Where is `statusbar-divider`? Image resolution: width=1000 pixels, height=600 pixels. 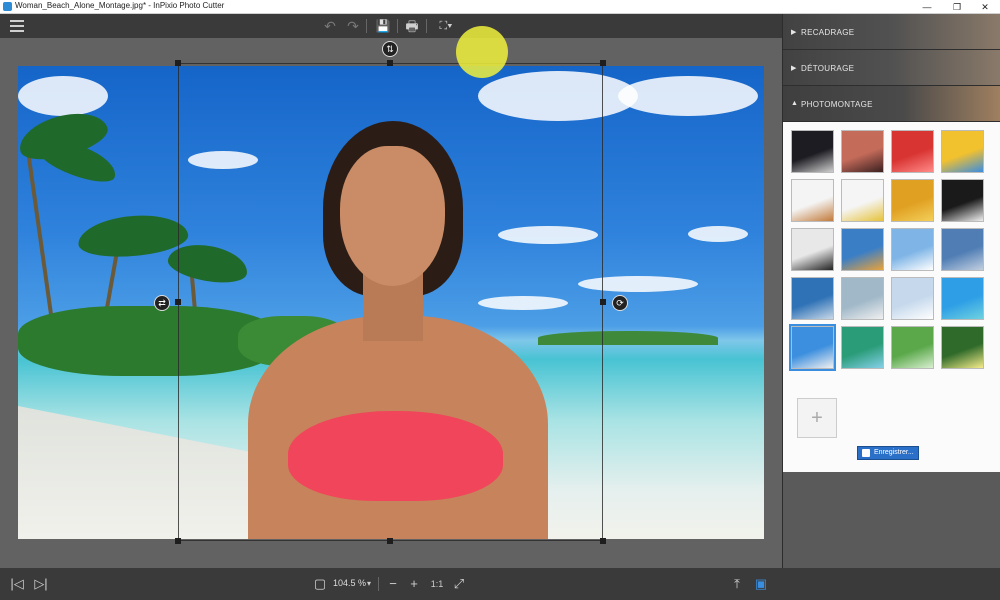
statusbar-divider is located at coordinates (378, 584).